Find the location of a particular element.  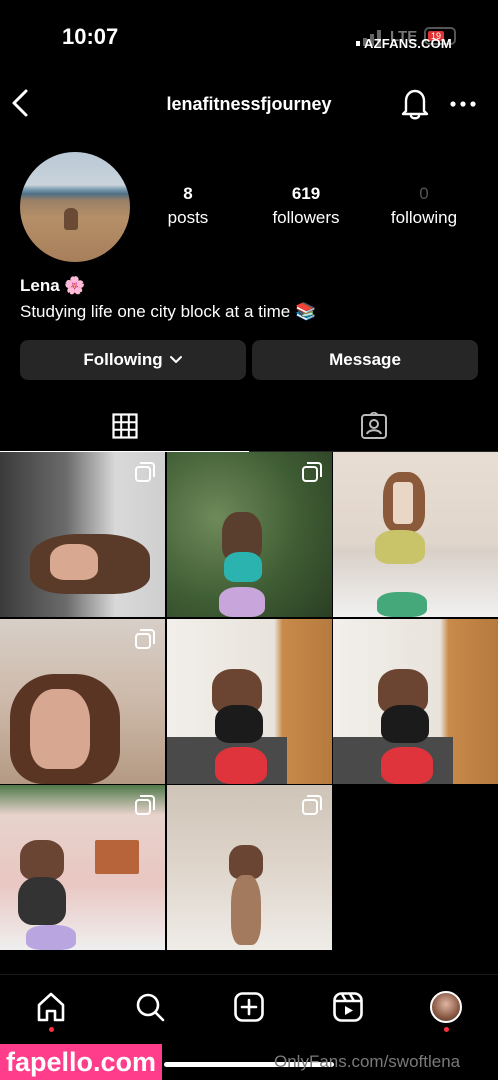

grid-icon is located at coordinates (124, 425).